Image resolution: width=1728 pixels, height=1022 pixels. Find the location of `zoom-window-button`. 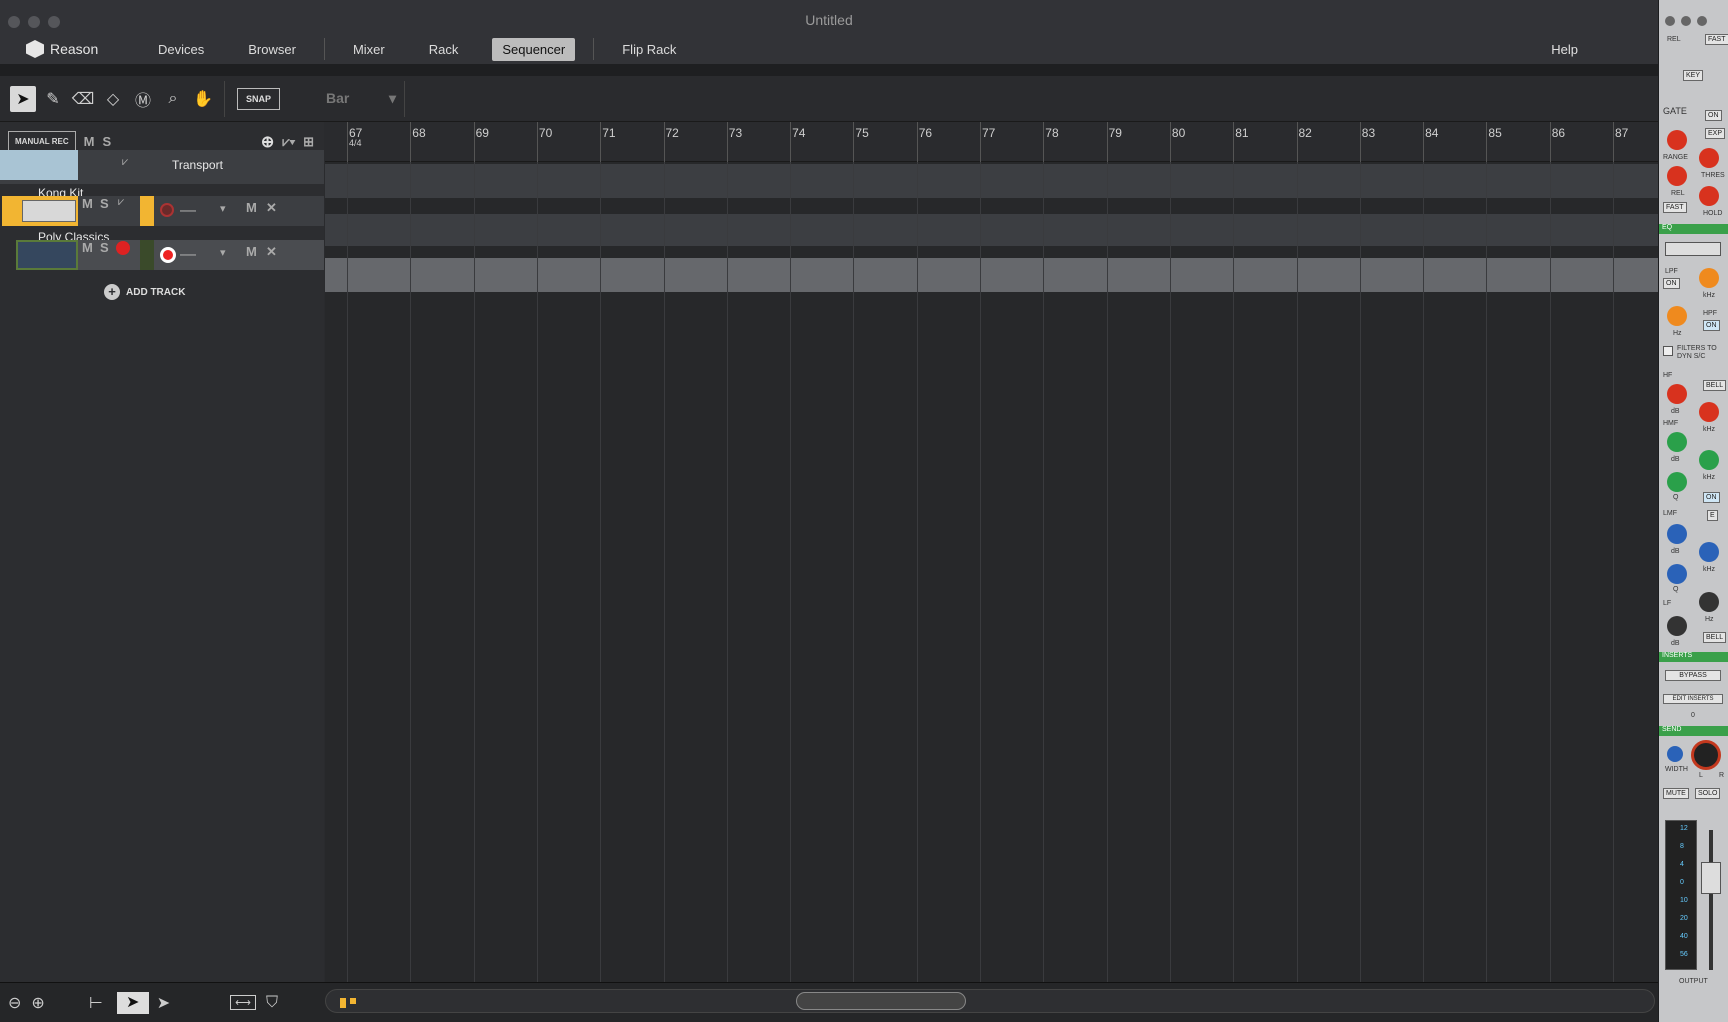

zoom-window-button is located at coordinates (54, 22).